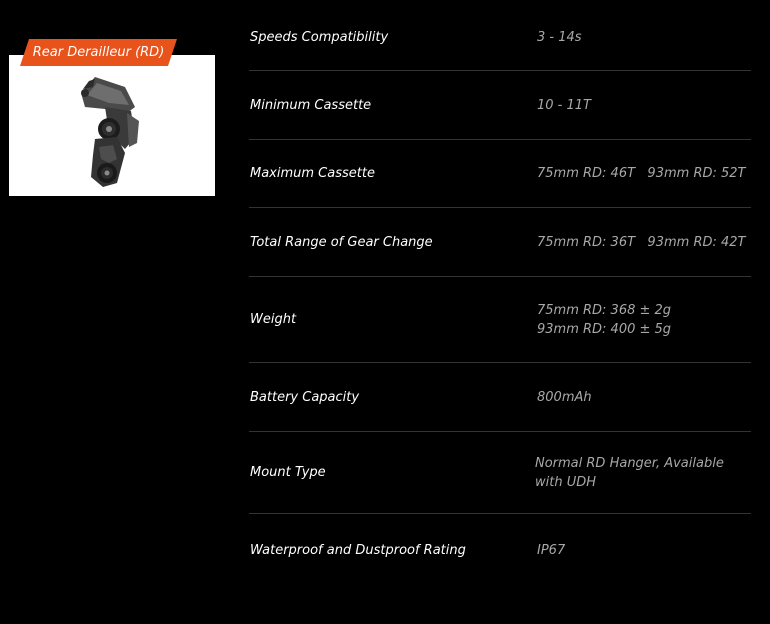 This screenshot has width=770, height=624. I want to click on spec-value: IP67, so click(644, 550).